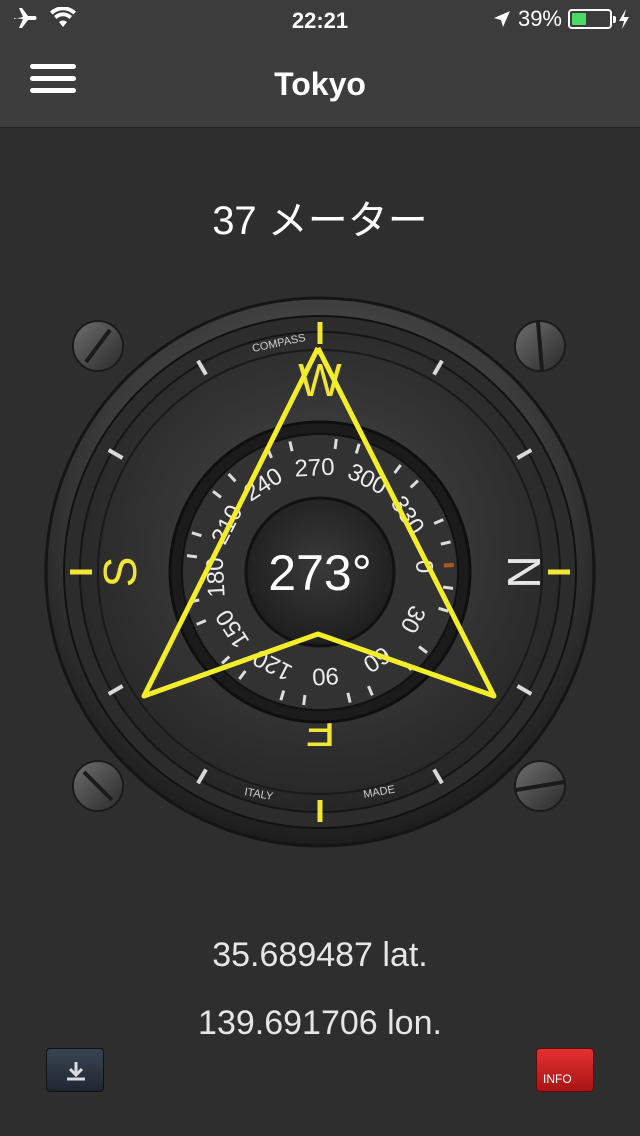 The image size is (640, 1136). Describe the element at coordinates (325, 676) in the screenshot. I see `dial-number: 90` at that location.